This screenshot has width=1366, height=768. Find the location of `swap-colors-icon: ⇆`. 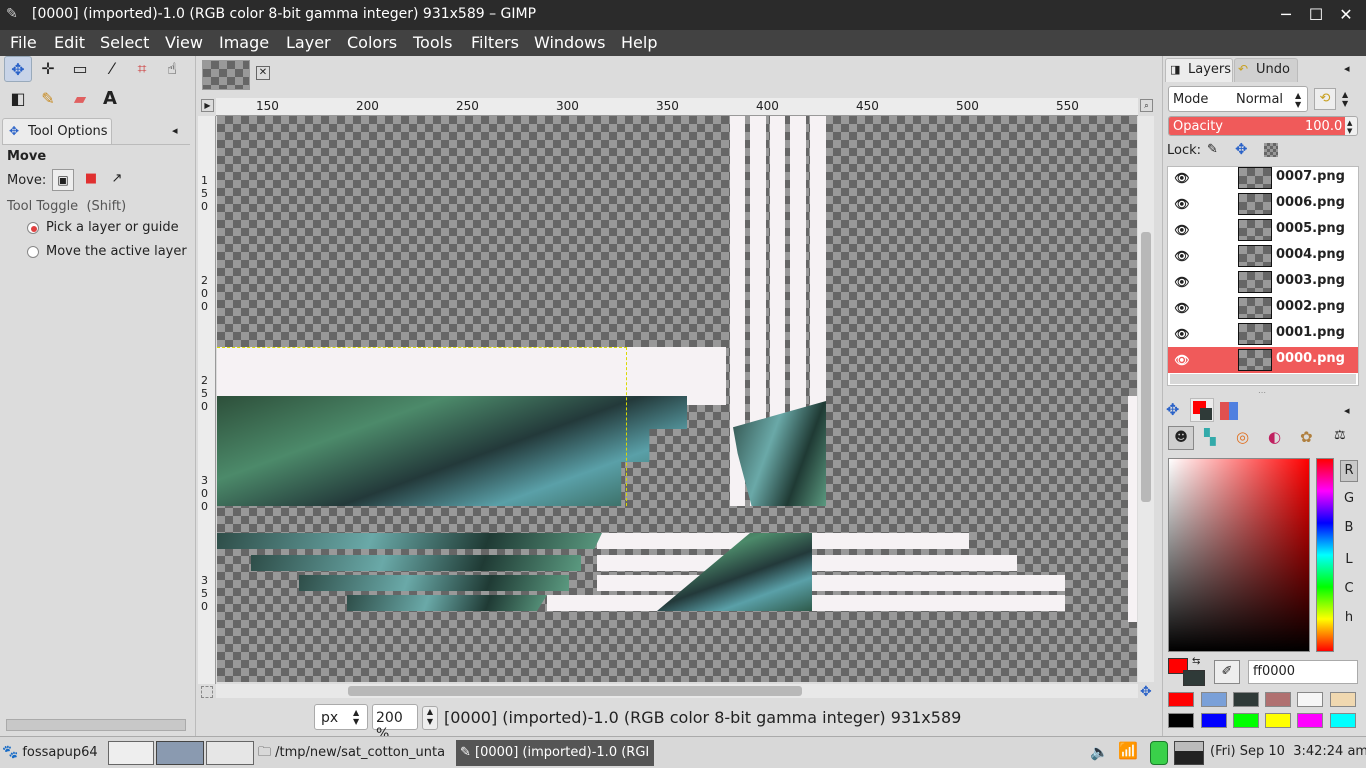

swap-colors-icon: ⇆ is located at coordinates (1196, 661).